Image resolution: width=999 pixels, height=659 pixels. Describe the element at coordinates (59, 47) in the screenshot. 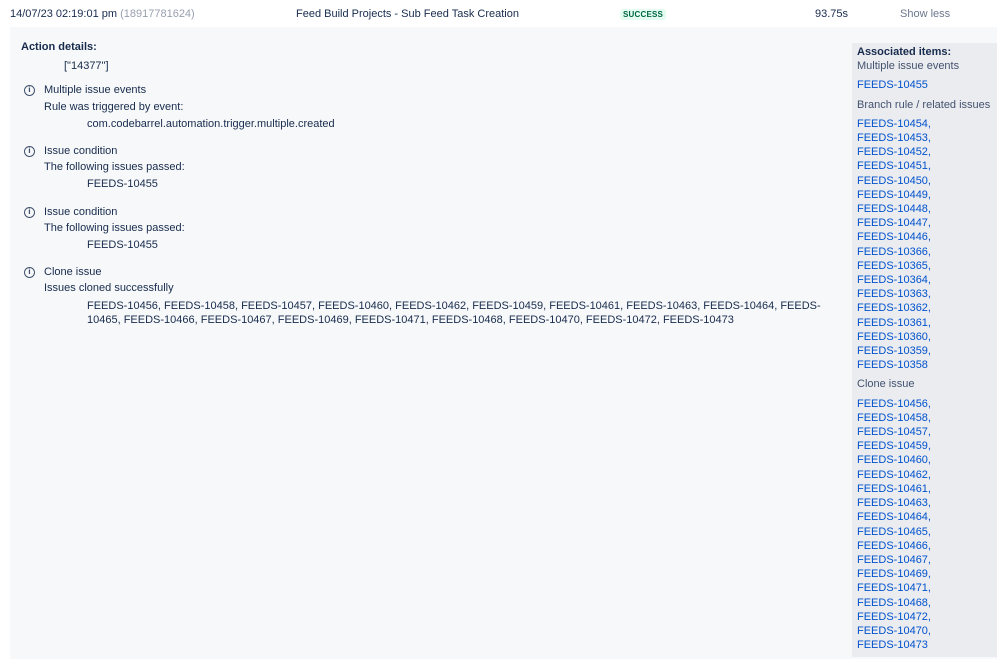

I see `action-details-title: Action details:` at that location.